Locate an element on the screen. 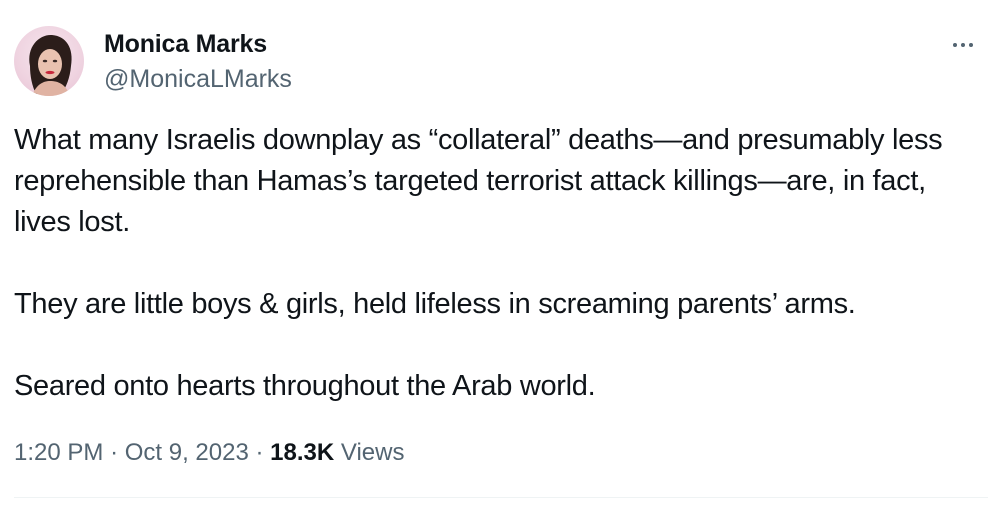 This screenshot has height=507, width=1000. tweet-meta: 1:20 PM · Oct 9, 2023 · 18.3K Views is located at coordinates (209, 453).